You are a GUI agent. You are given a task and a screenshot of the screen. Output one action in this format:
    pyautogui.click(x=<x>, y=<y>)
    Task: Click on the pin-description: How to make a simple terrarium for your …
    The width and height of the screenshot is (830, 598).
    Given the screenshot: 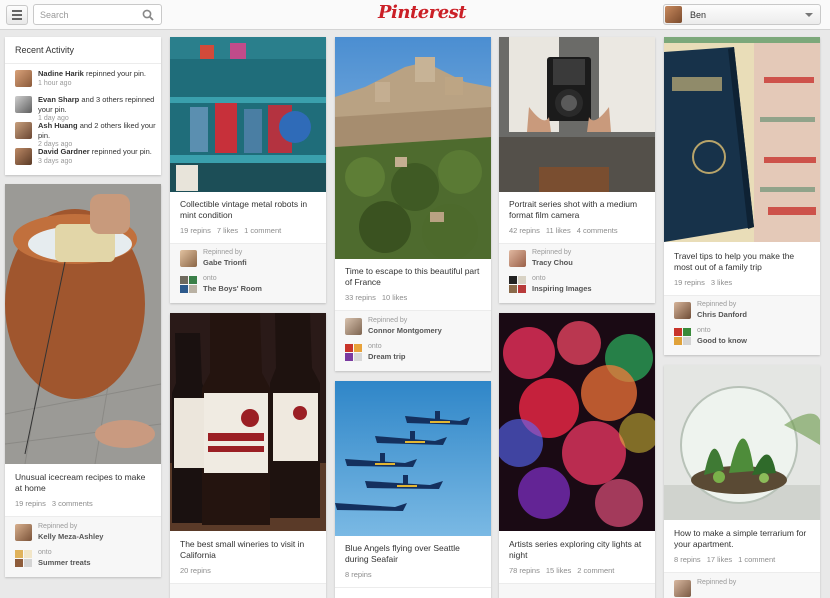 What is the action you would take?
    pyautogui.click(x=743, y=539)
    